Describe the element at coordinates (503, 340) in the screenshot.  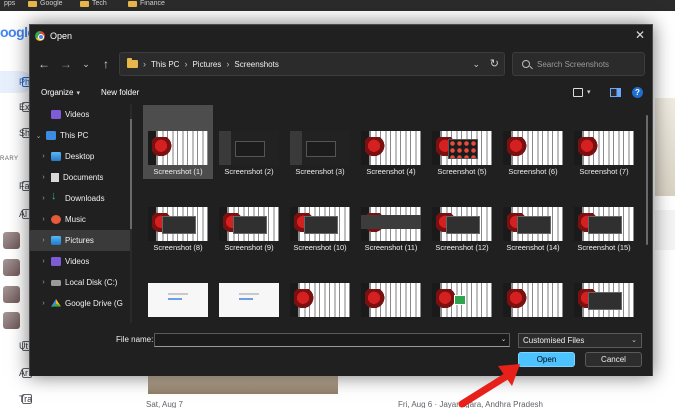
I see `file-name-dropdown-icon: ⌄` at that location.